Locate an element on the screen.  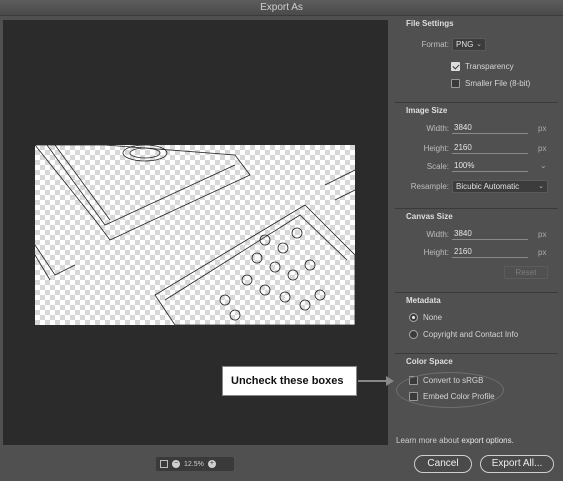
format-select: PNG ⌄ is located at coordinates (469, 44).